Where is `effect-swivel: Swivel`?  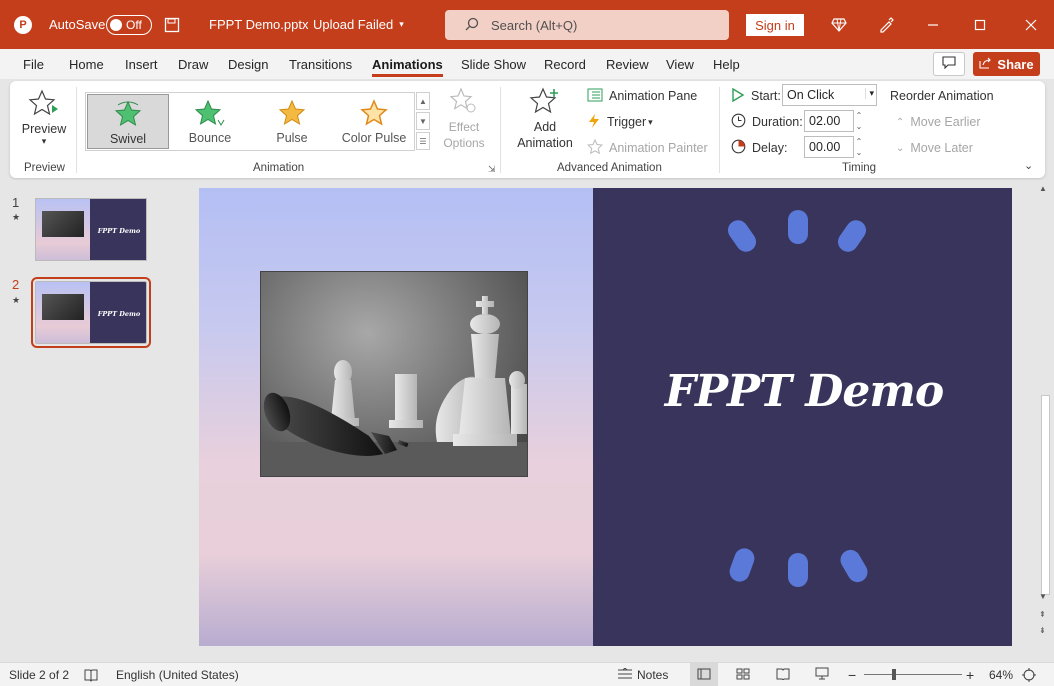 effect-swivel: Swivel is located at coordinates (128, 121).